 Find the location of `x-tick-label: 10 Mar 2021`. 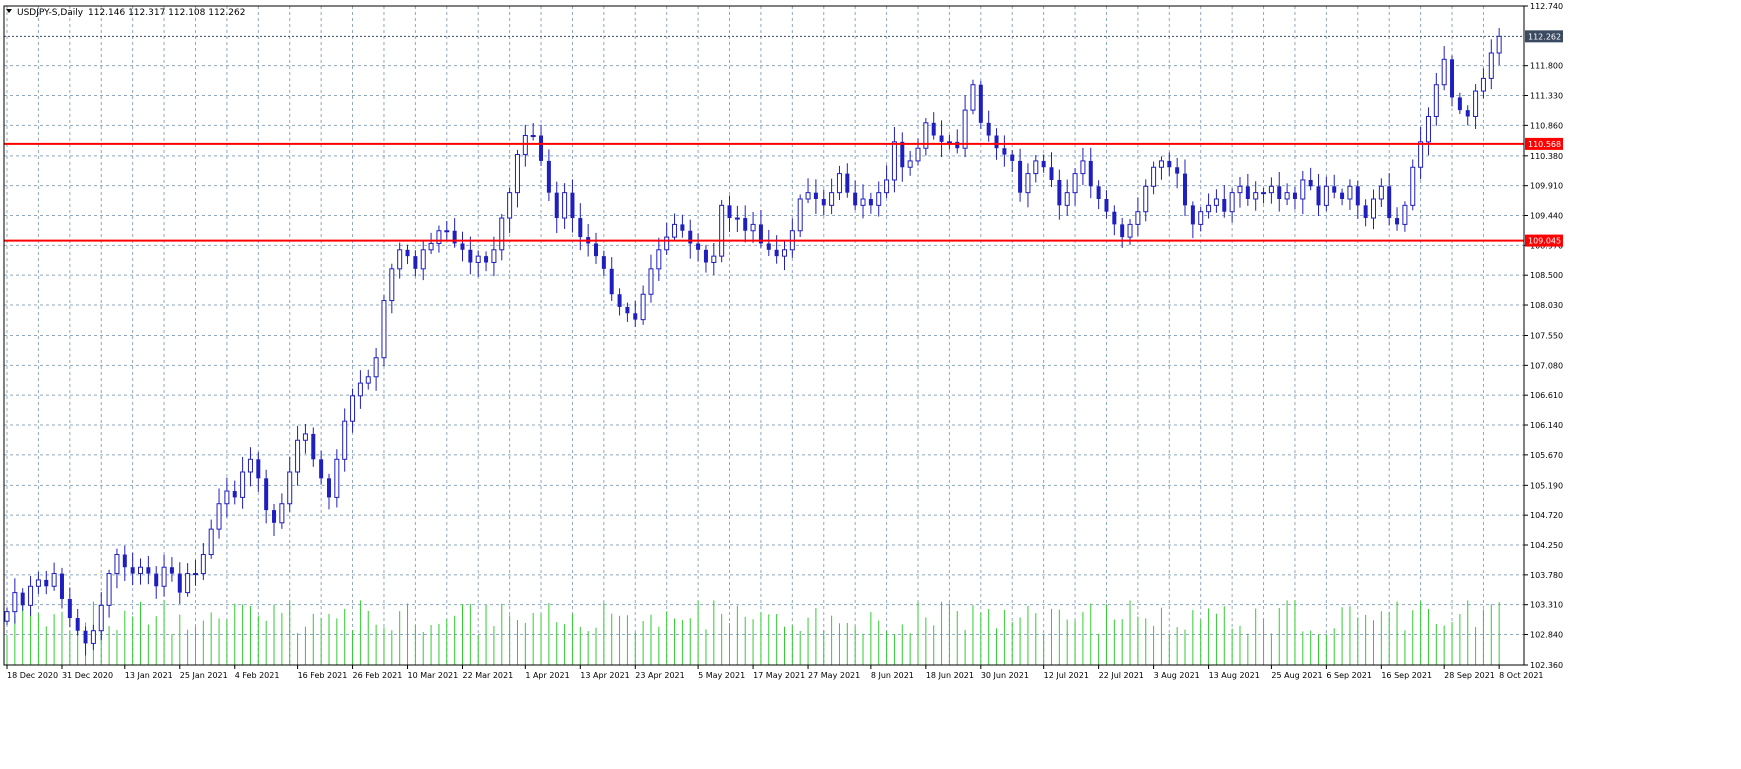

x-tick-label: 10 Mar 2021 is located at coordinates (433, 675).